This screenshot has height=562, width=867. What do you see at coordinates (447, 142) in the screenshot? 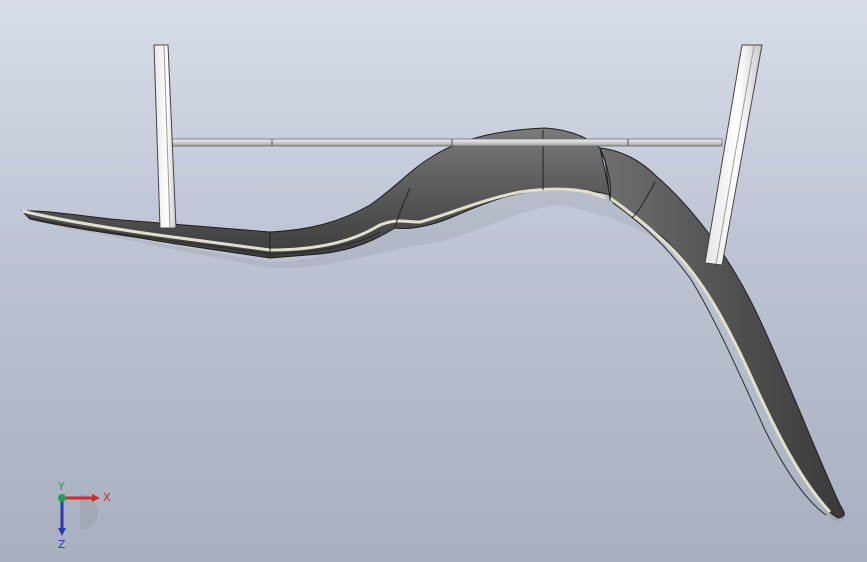
I see `connecting-rod` at bounding box center [447, 142].